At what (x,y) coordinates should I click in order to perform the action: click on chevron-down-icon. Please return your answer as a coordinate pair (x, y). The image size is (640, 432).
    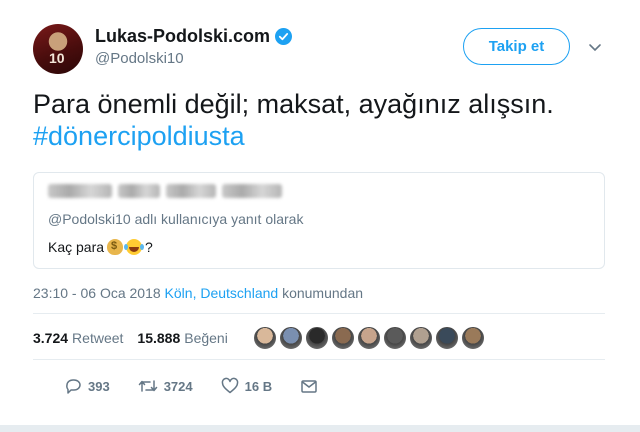
    Looking at the image, I should click on (595, 47).